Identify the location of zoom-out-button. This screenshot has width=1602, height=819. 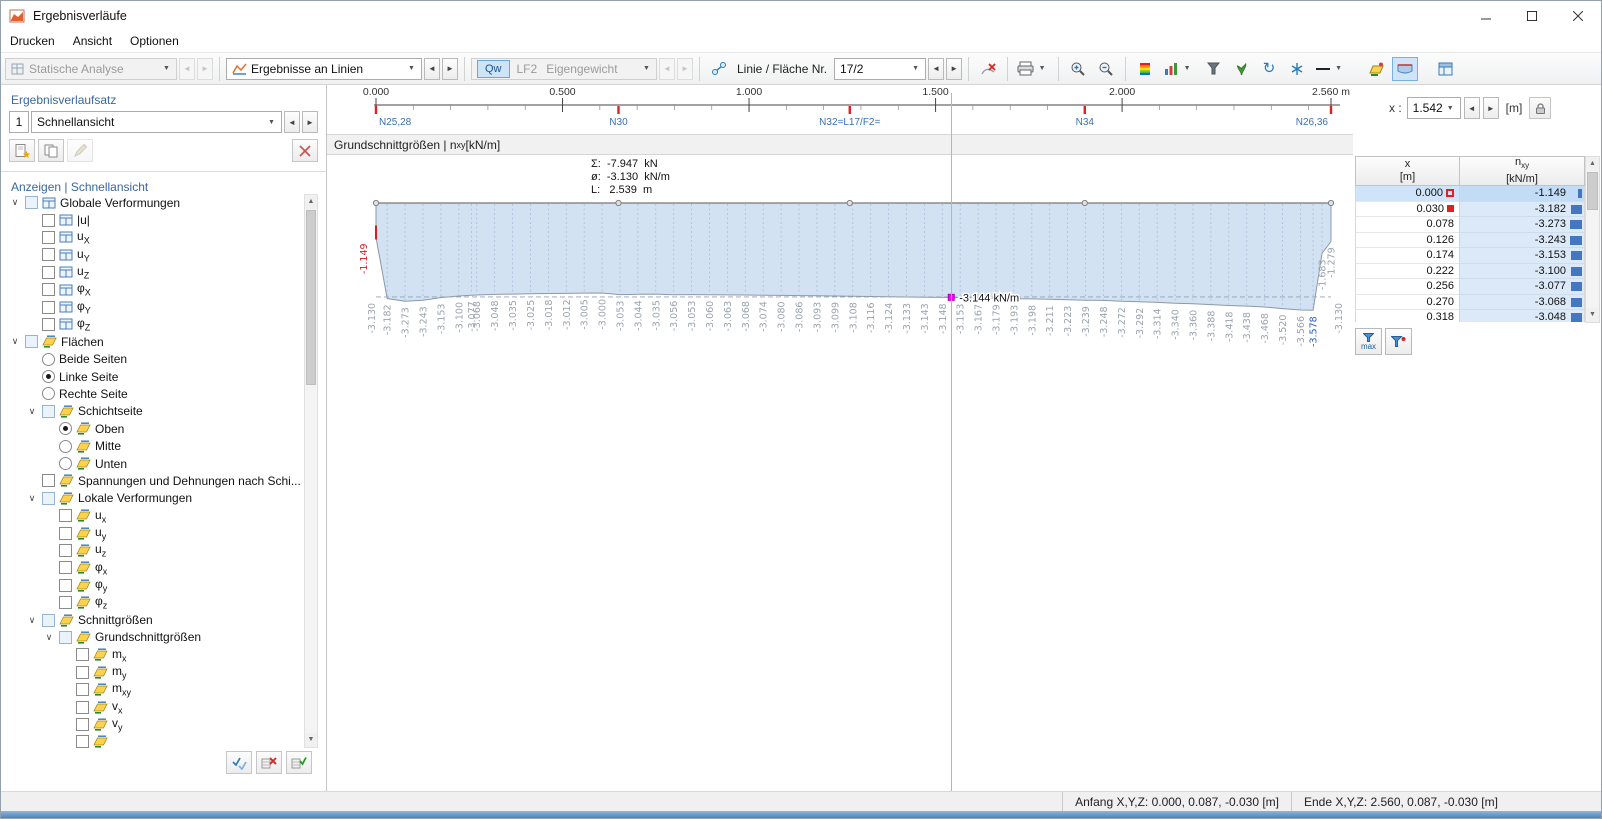
(1106, 69).